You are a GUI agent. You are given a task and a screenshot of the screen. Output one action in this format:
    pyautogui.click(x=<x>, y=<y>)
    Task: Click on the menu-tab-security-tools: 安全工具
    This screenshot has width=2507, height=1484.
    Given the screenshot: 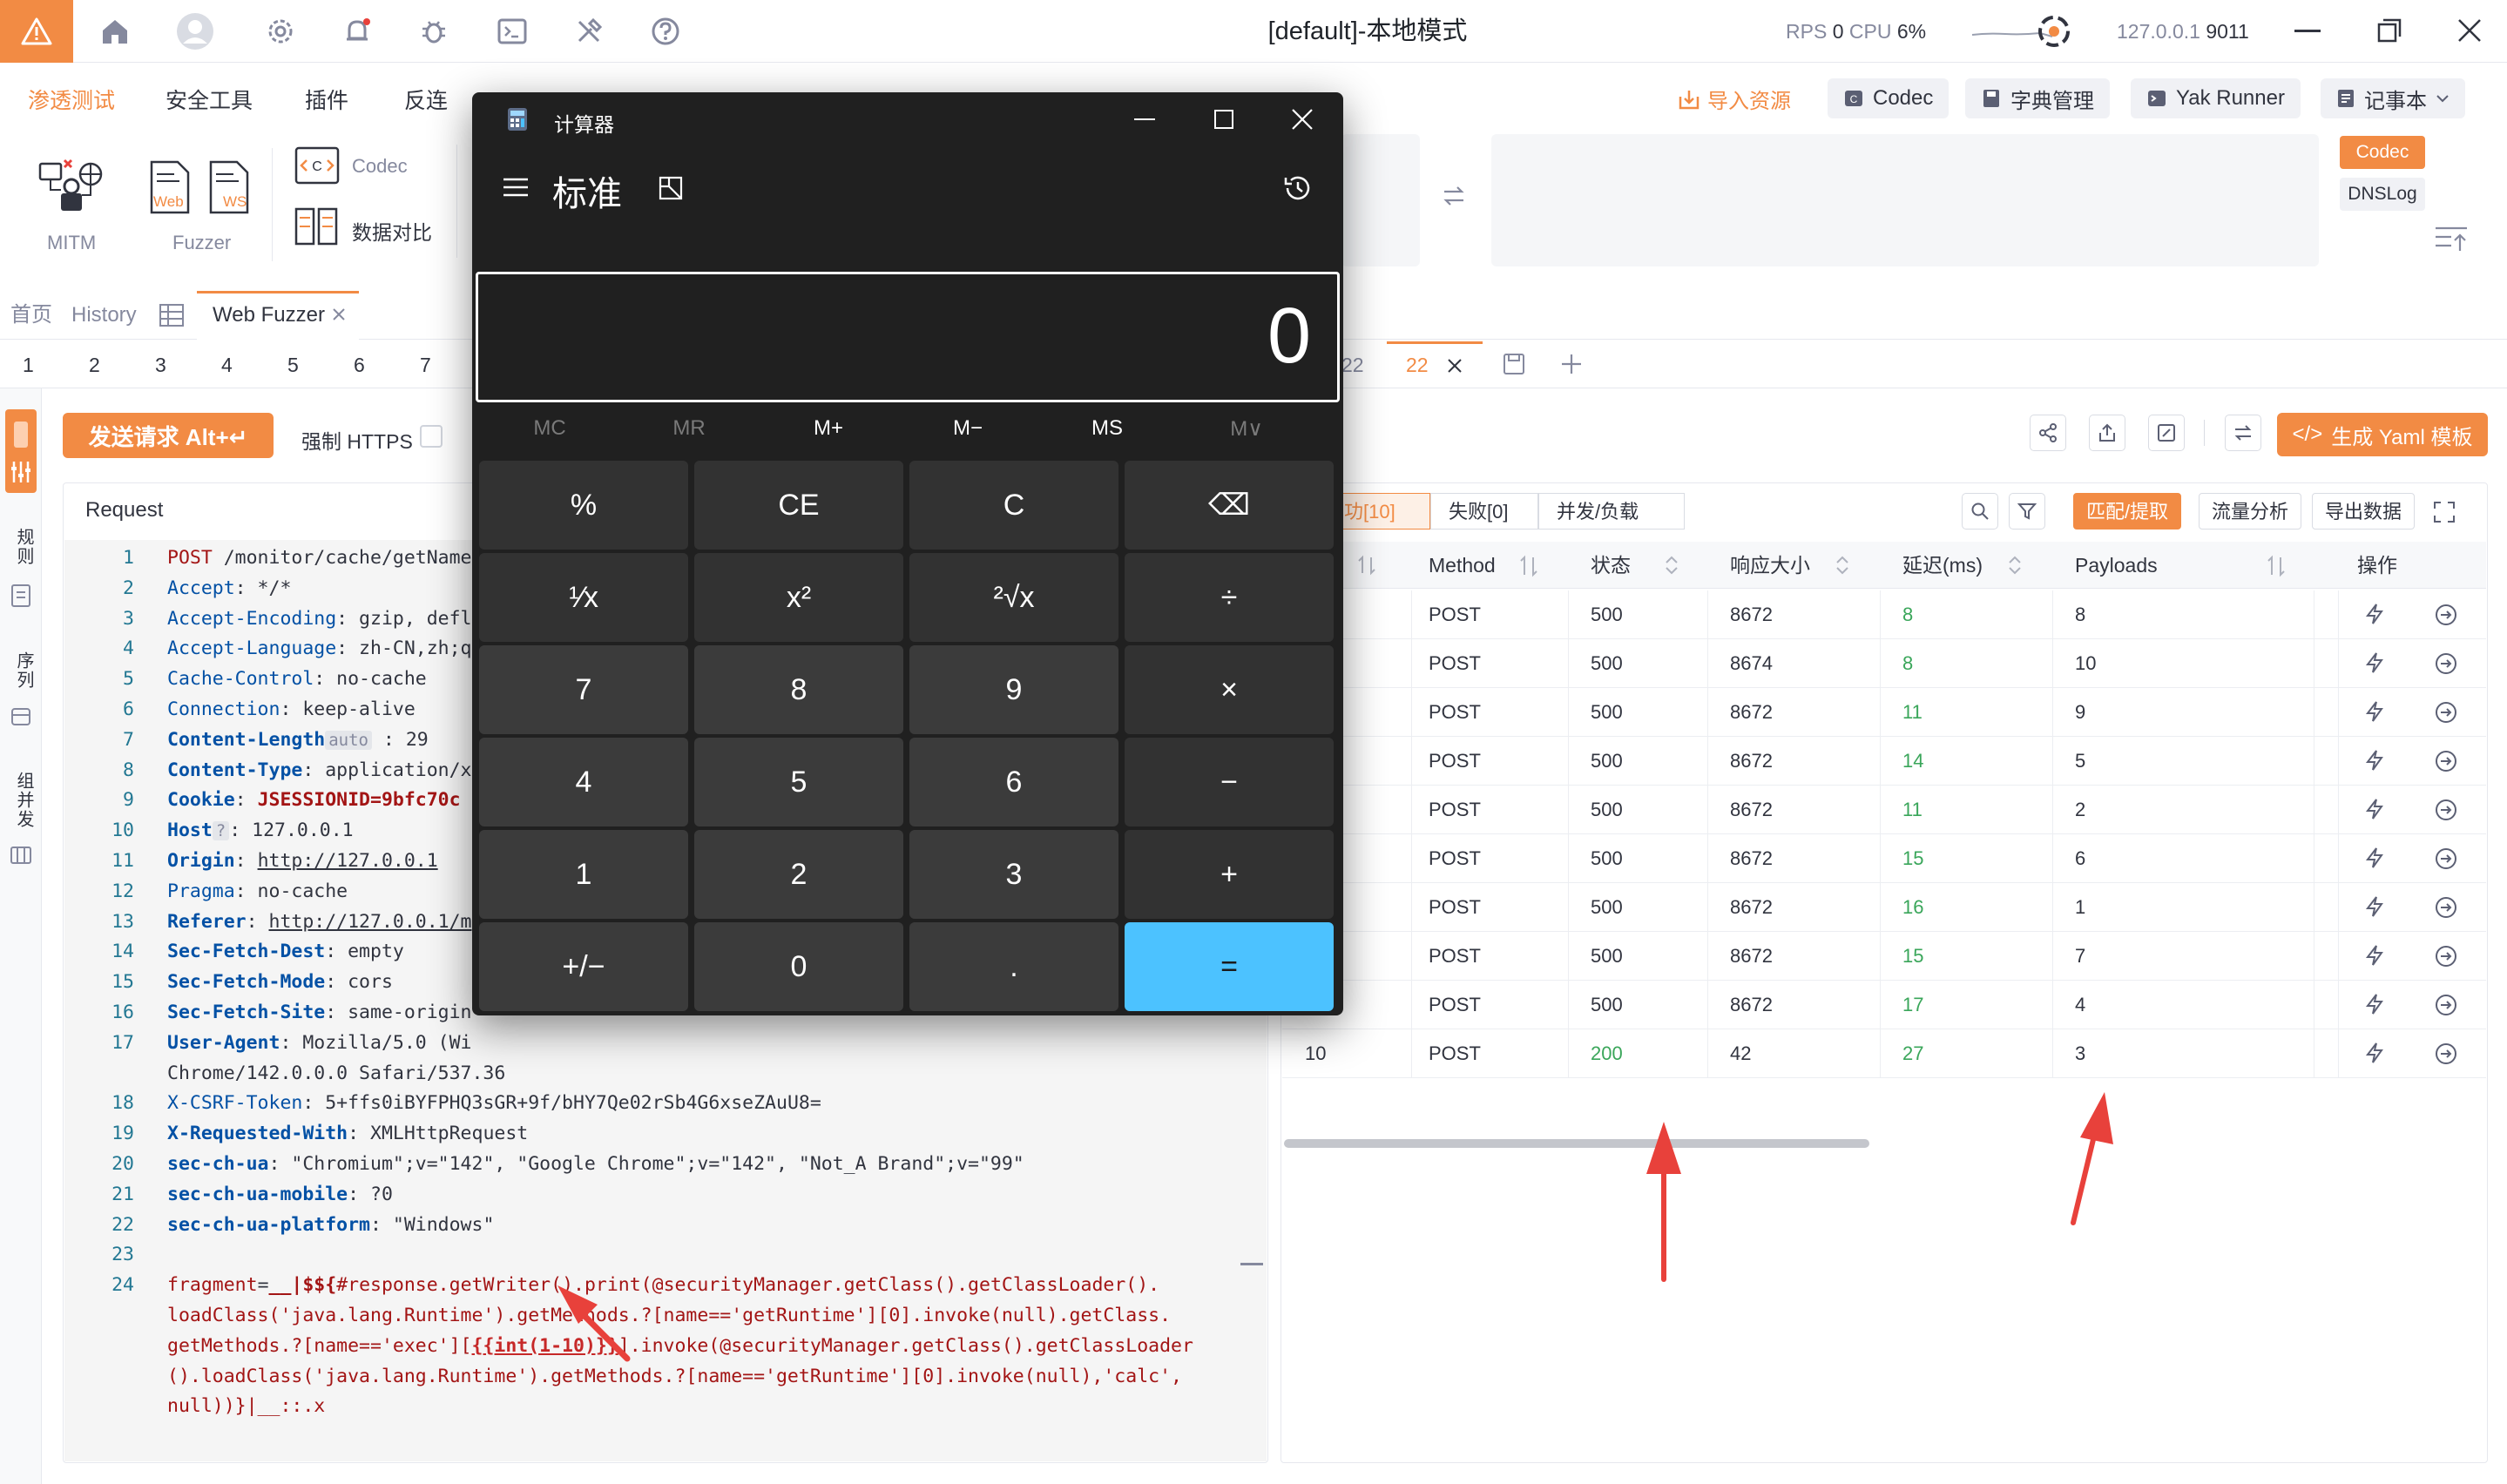 What is the action you would take?
    pyautogui.click(x=210, y=99)
    